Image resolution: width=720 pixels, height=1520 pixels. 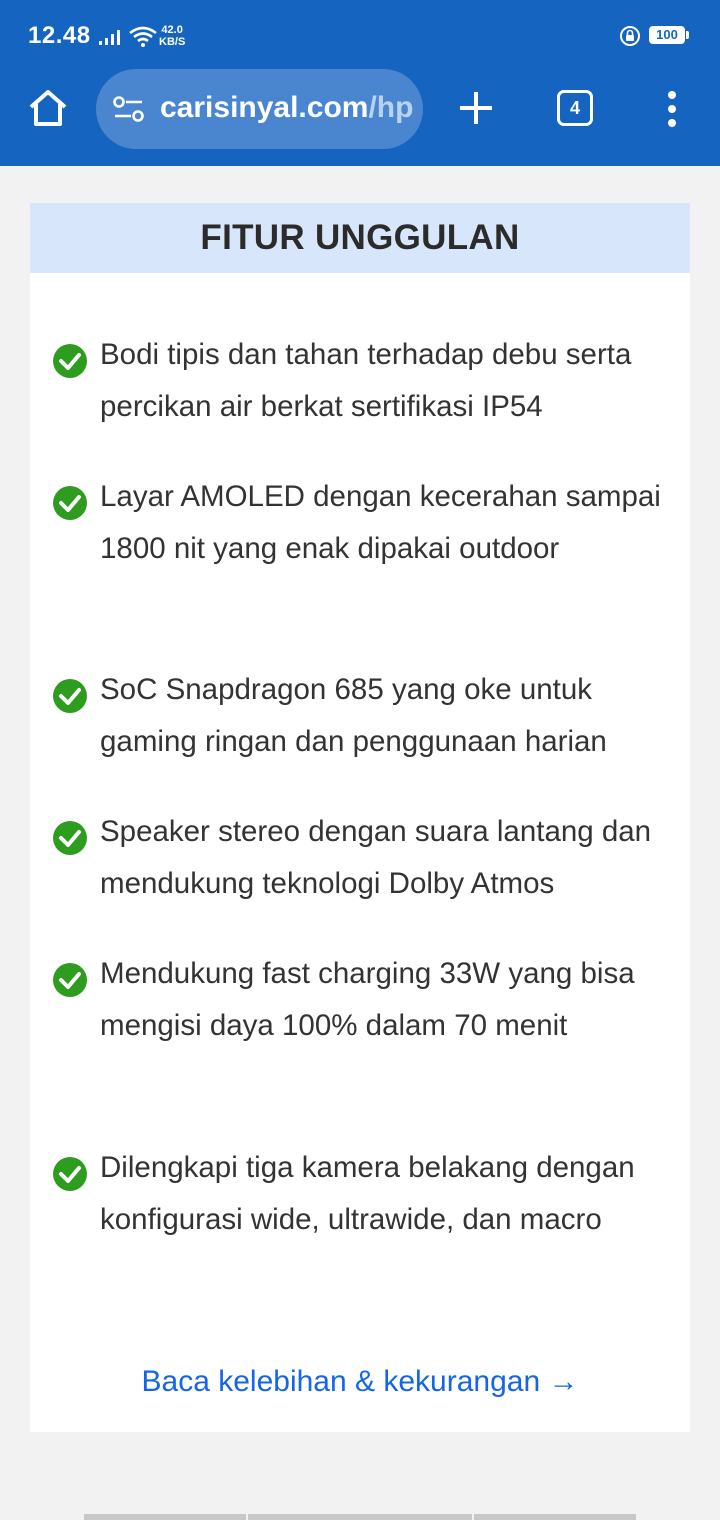 What do you see at coordinates (476, 108) in the screenshot?
I see `plus-icon` at bounding box center [476, 108].